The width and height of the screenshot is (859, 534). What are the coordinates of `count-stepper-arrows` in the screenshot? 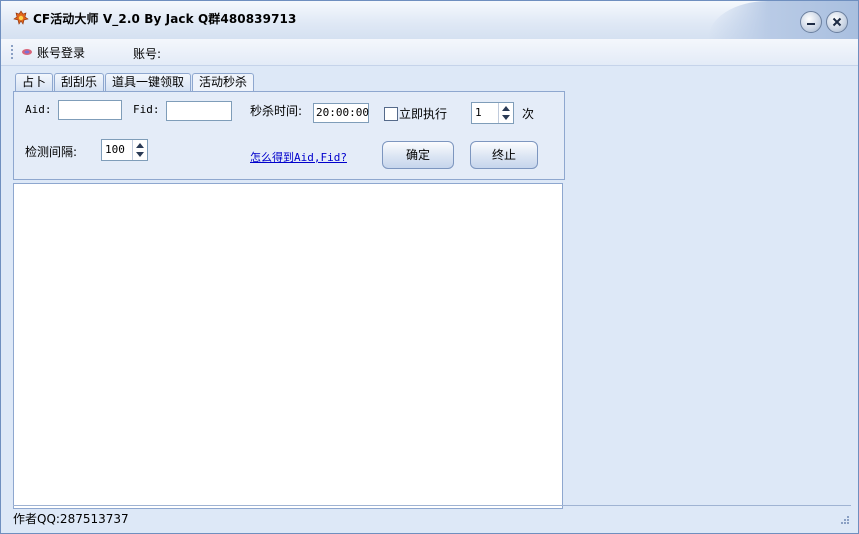 It's located at (505, 113).